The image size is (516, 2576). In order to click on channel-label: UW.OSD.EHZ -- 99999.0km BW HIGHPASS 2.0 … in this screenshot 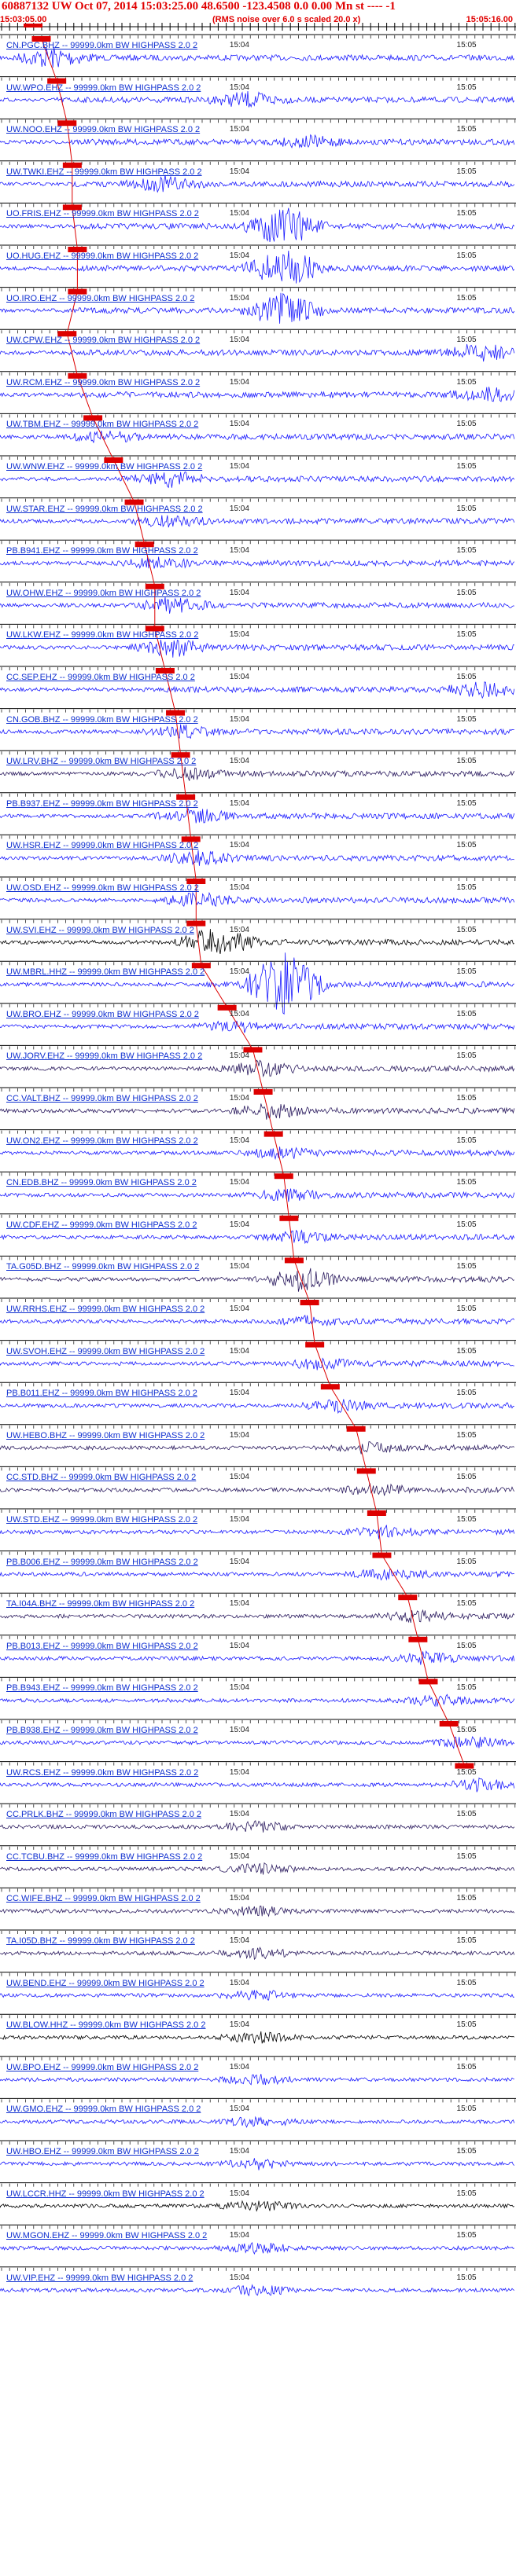, I will do `click(103, 888)`.